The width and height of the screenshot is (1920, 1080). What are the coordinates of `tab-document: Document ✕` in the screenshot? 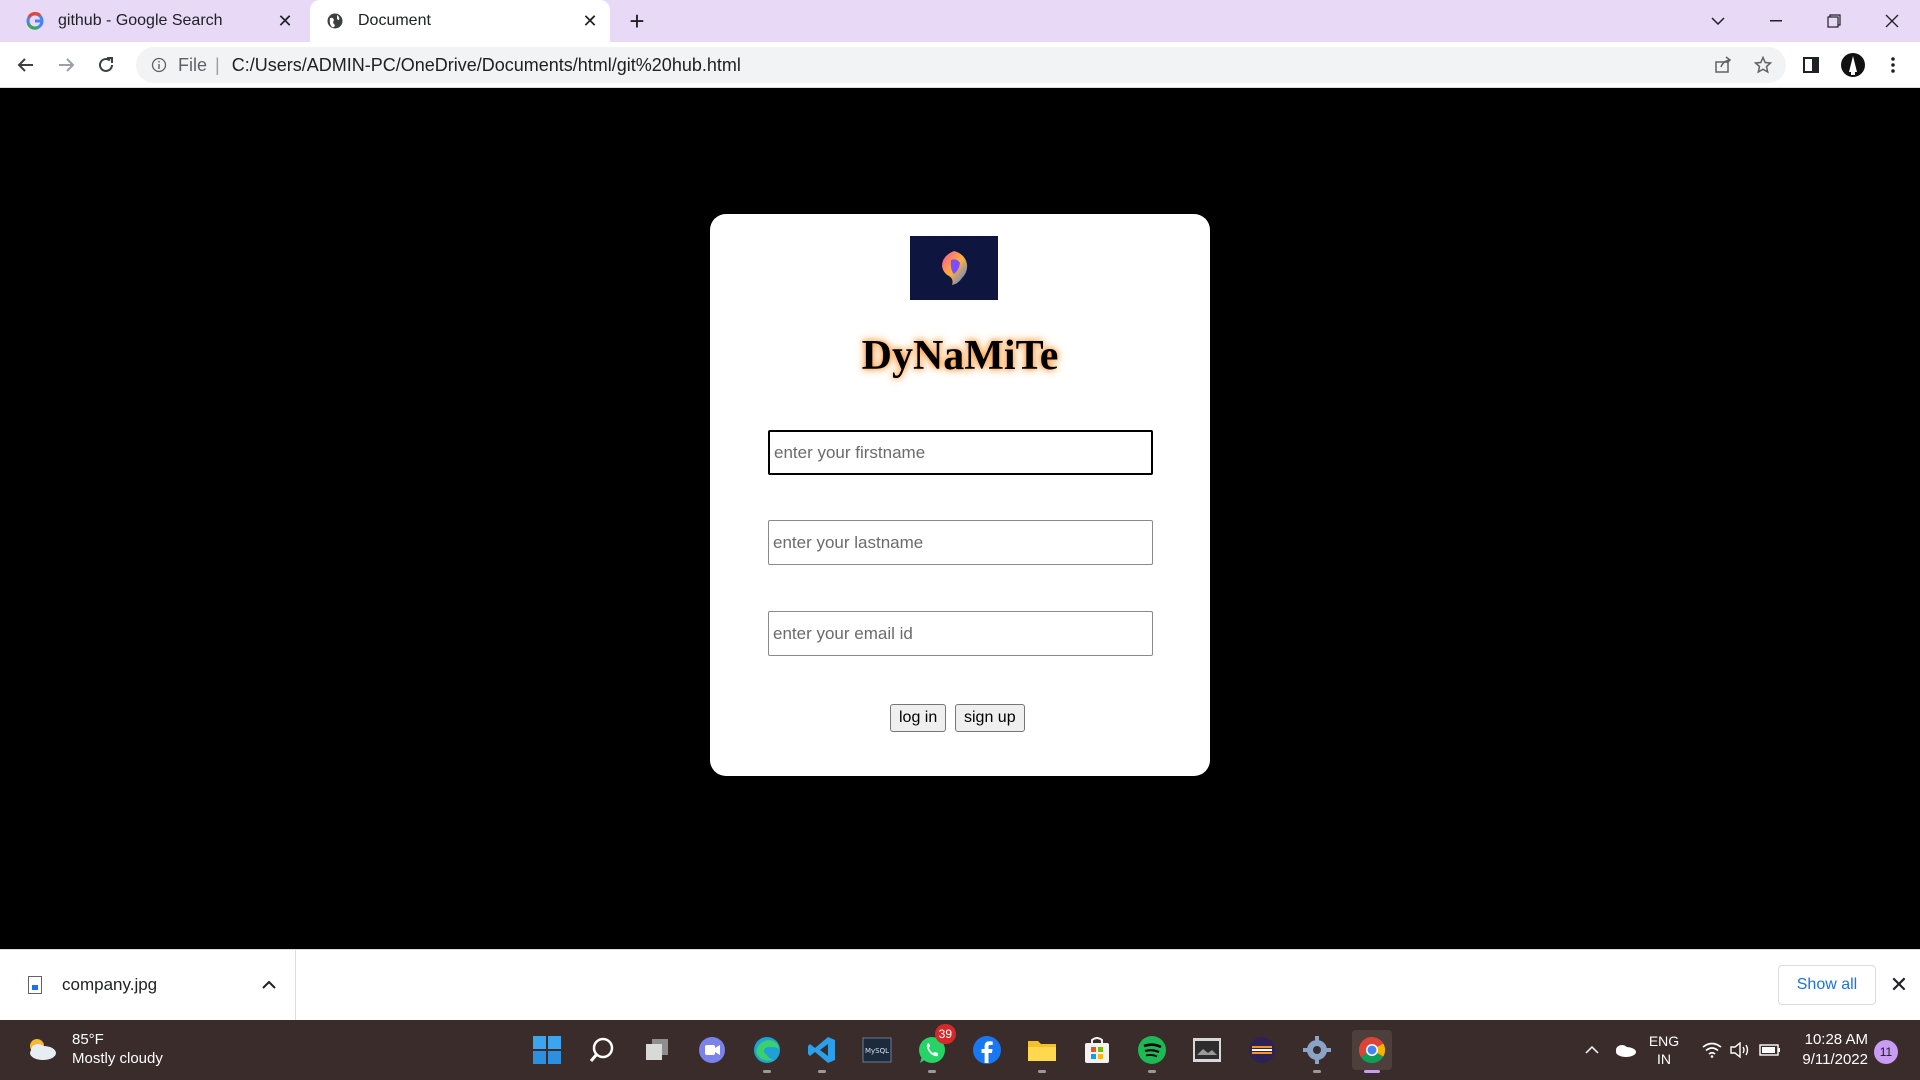 It's located at (460, 21).